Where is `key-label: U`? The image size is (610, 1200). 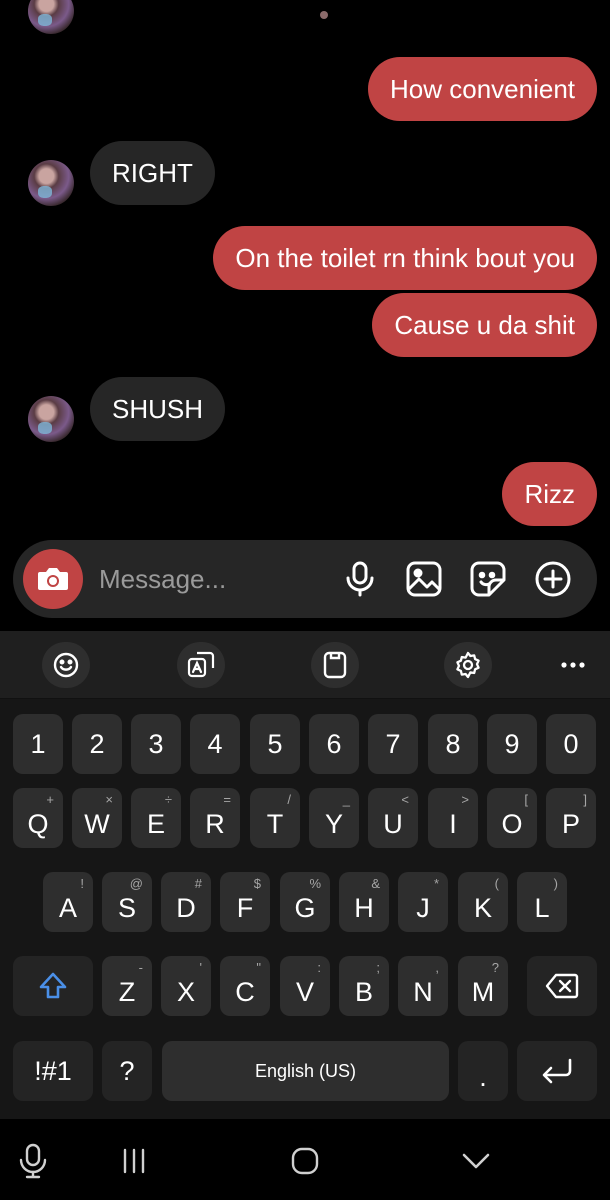 key-label: U is located at coordinates (393, 823).